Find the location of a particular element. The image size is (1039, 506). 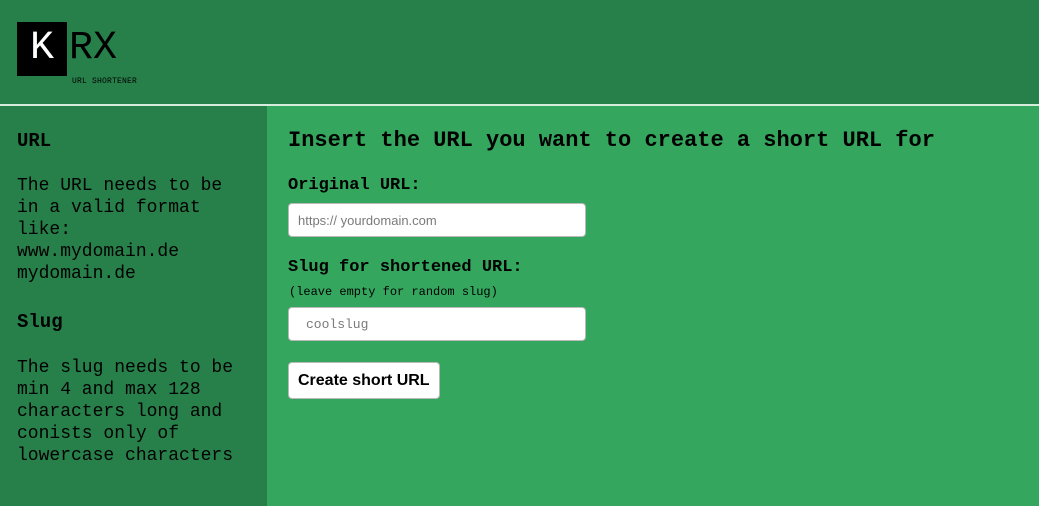

slug-hint: (leave empty for random slug) is located at coordinates (393, 292).